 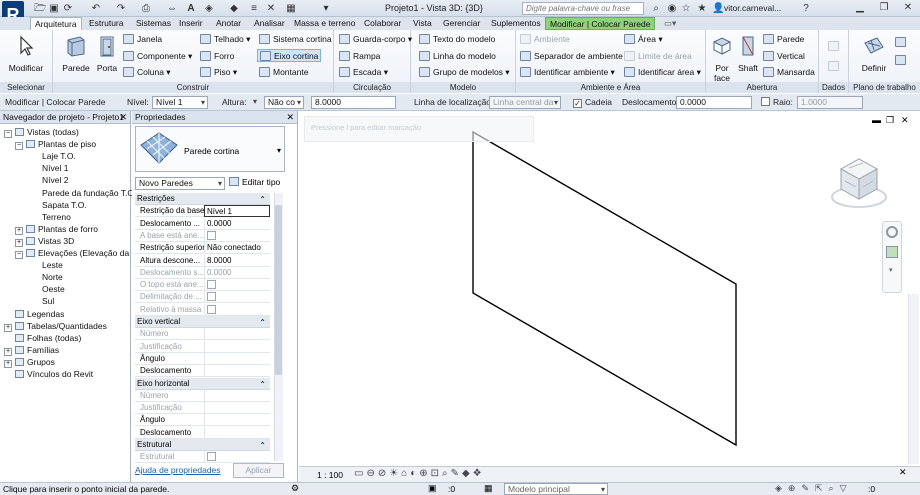 What do you see at coordinates (254, 182) in the screenshot?
I see `edit-type-button: Editar tipo` at bounding box center [254, 182].